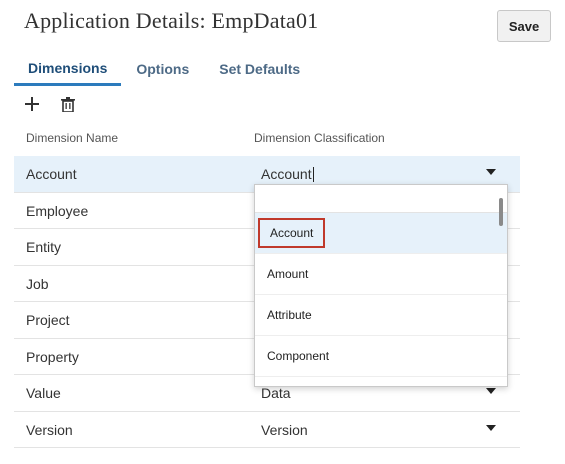  Describe the element at coordinates (381, 274) in the screenshot. I see `dropdown-option-amount: Amount` at that location.